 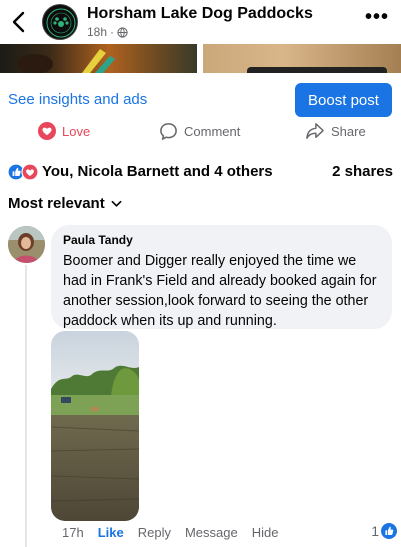 I want to click on share-button: Share, so click(x=335, y=131).